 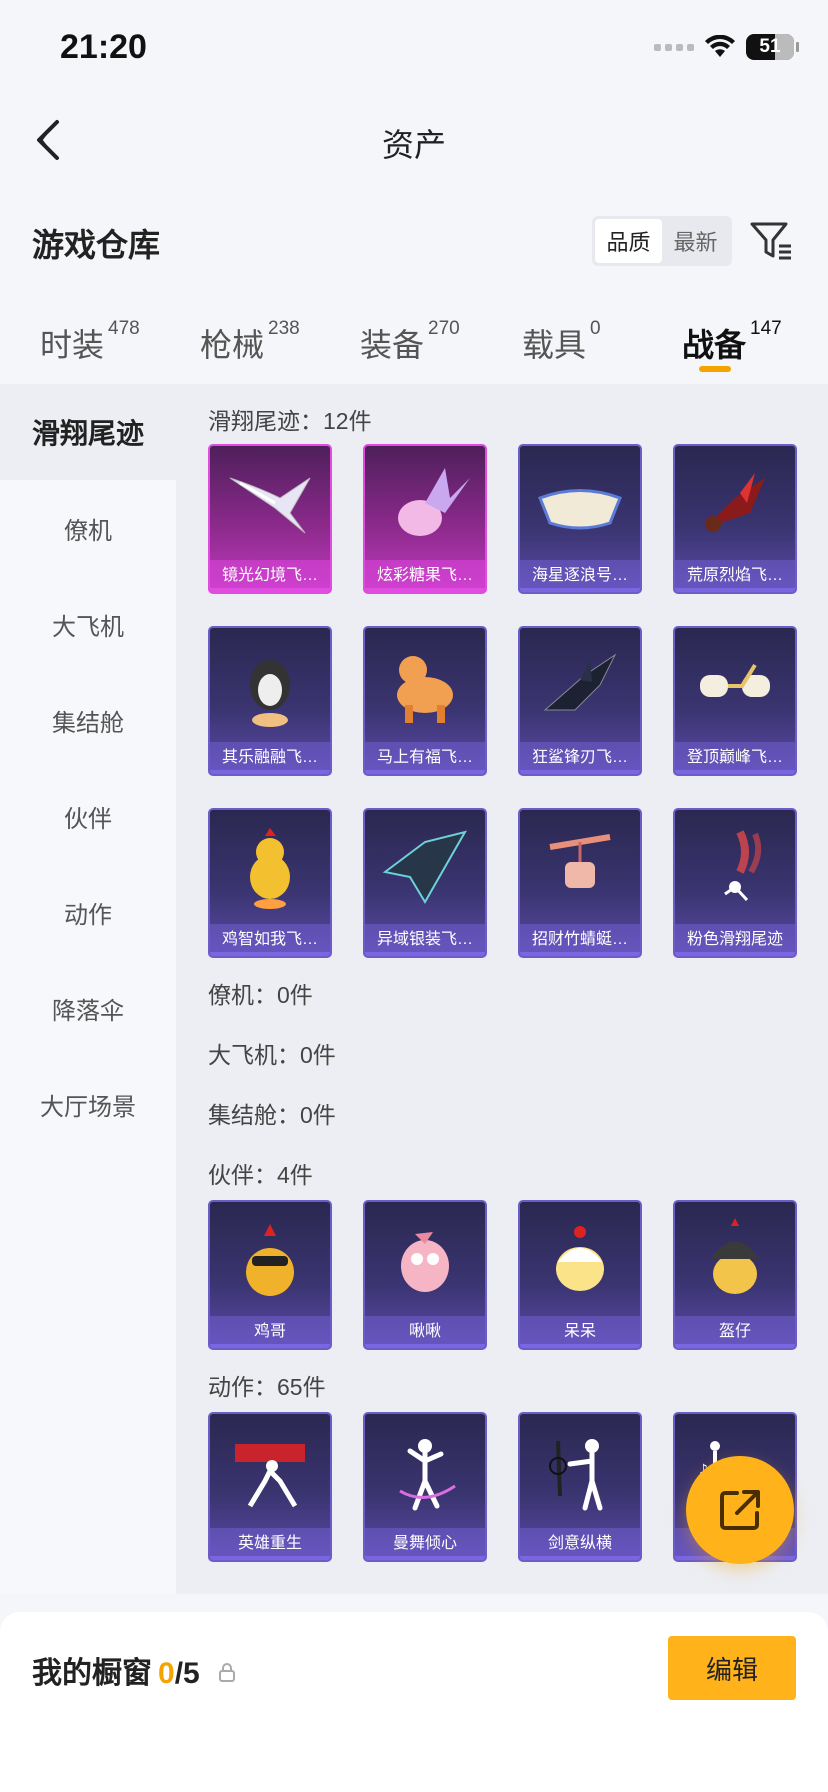 What do you see at coordinates (580, 685) in the screenshot?
I see `shark-art-icon` at bounding box center [580, 685].